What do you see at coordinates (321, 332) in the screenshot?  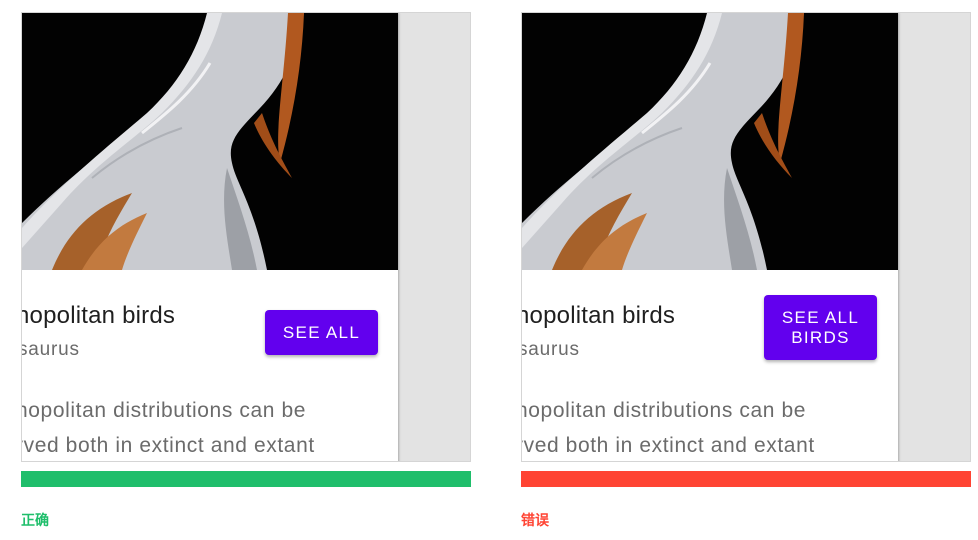 I see `see-all-button: SEE ALL` at bounding box center [321, 332].